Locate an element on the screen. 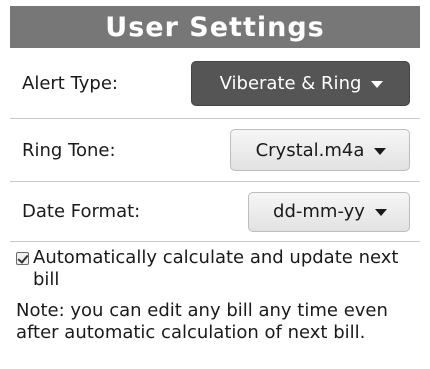  date-format-value: dd-mm-yy is located at coordinates (319, 211).